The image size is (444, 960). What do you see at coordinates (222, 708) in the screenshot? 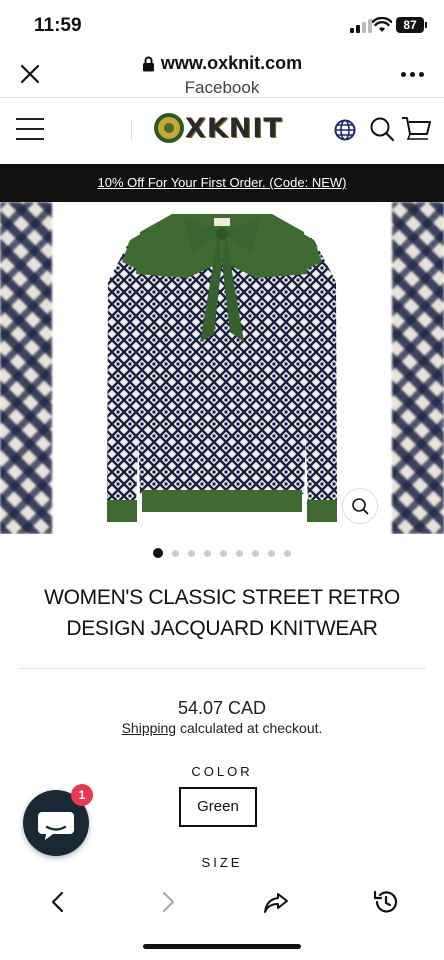
I see `product-price: 54.07 CAD` at bounding box center [222, 708].